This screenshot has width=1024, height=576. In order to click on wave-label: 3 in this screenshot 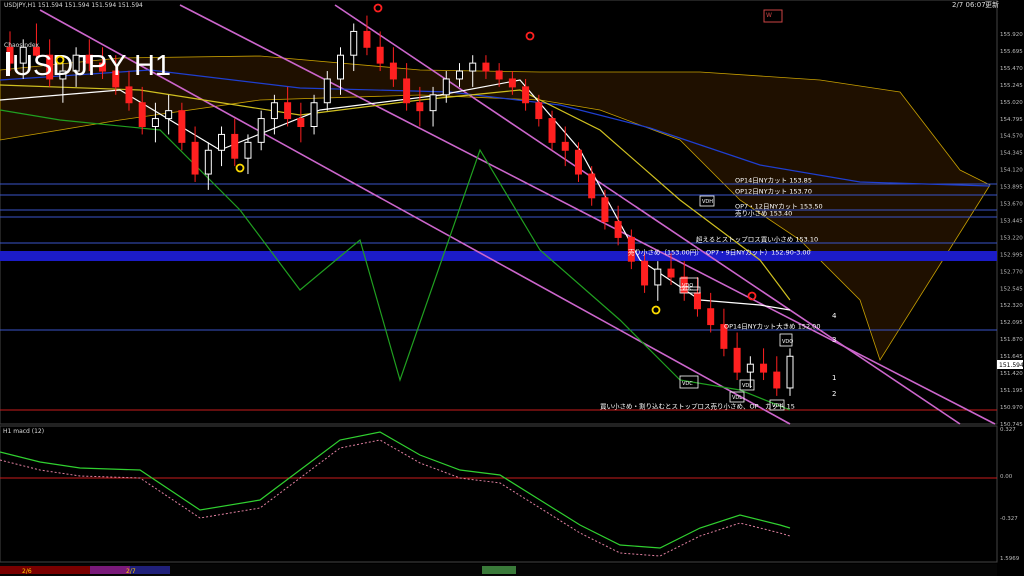, I will do `click(834, 340)`.